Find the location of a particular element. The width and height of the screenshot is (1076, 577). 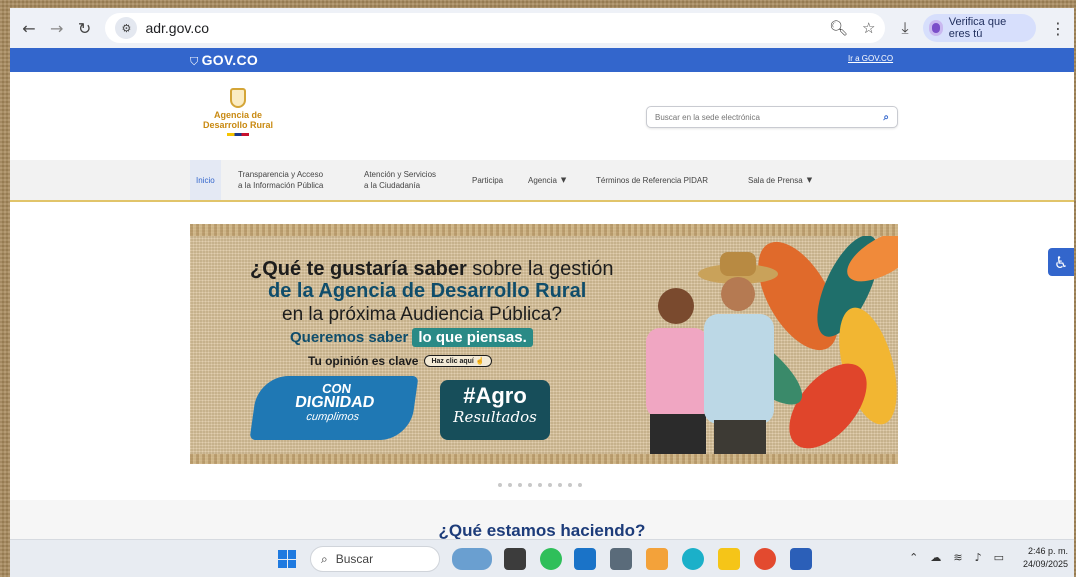

pointer-hand-icon: ☝ is located at coordinates (480, 361).